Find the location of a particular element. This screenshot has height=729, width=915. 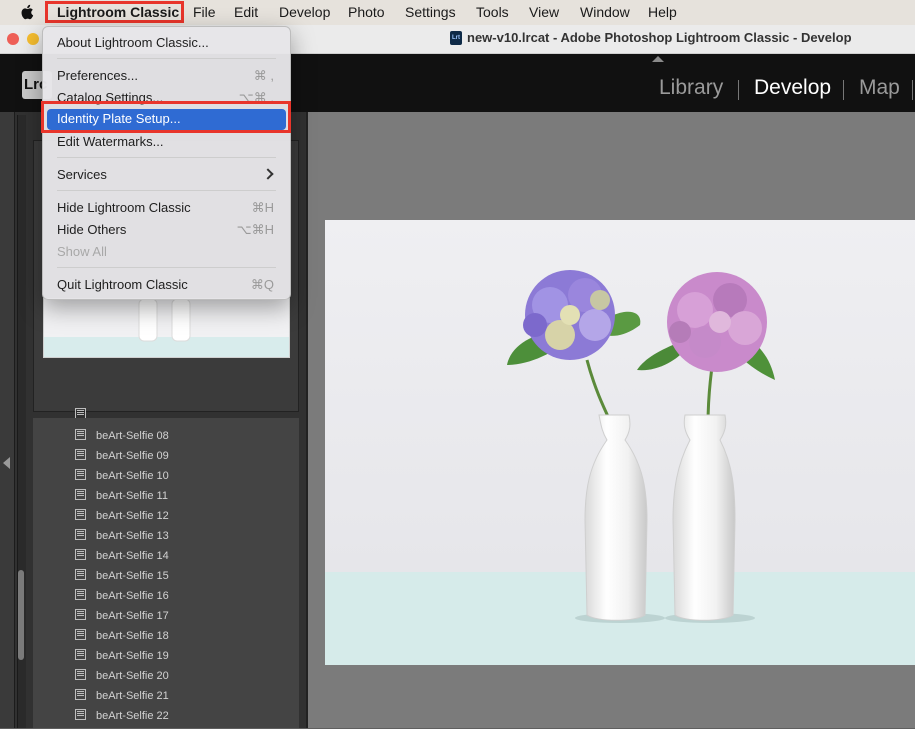

menu-item-label: Show All is located at coordinates (82, 251).